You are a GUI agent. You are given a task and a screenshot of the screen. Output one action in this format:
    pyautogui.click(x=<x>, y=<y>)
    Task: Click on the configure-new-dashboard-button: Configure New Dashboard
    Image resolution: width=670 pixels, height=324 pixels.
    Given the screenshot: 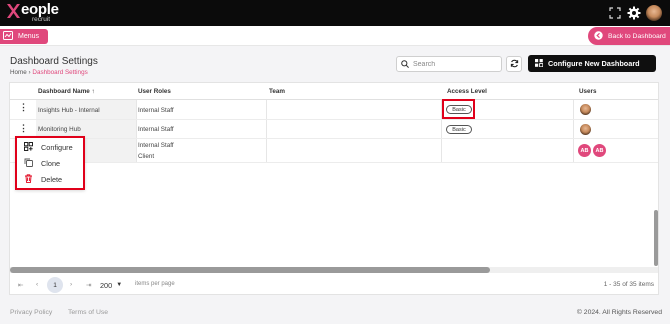 What is the action you would take?
    pyautogui.click(x=592, y=63)
    